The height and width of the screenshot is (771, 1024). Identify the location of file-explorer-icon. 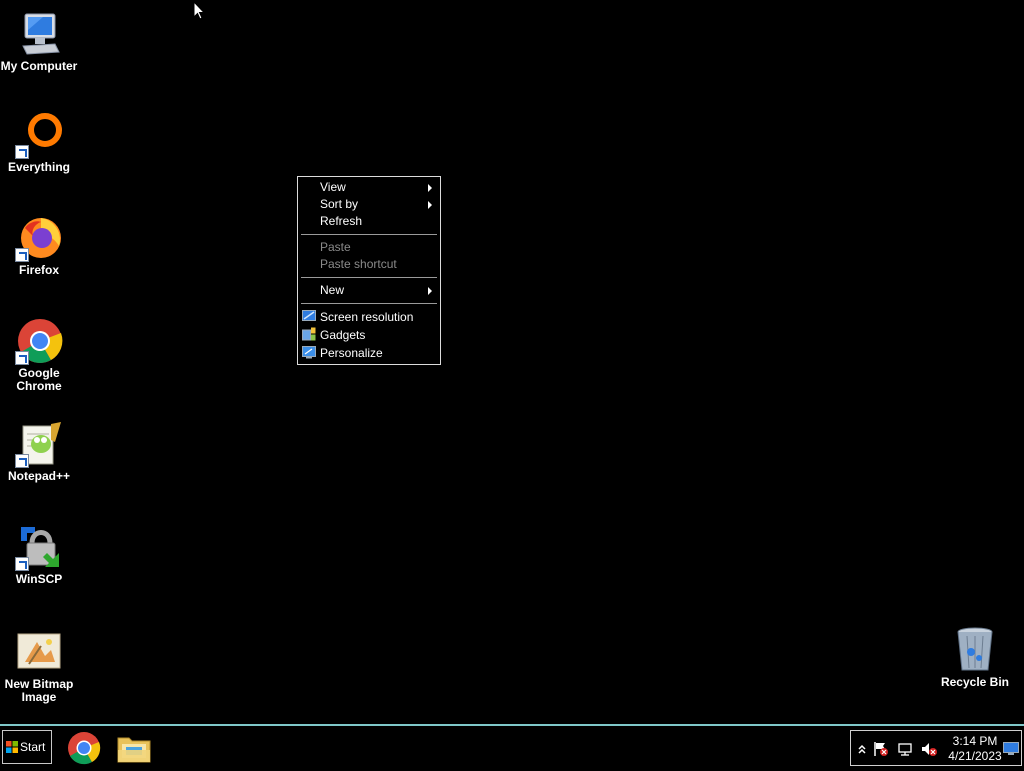
(134, 750).